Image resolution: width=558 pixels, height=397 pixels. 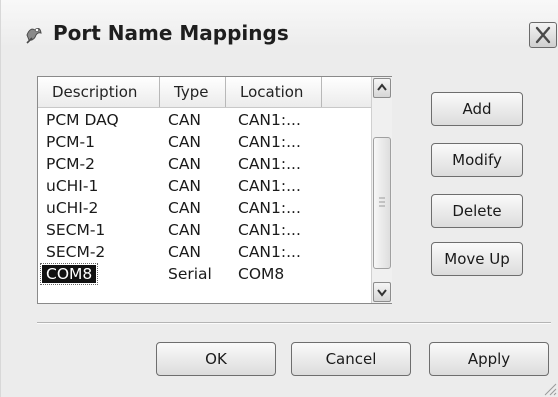 I want to click on chevron-down-icon, so click(x=382, y=293).